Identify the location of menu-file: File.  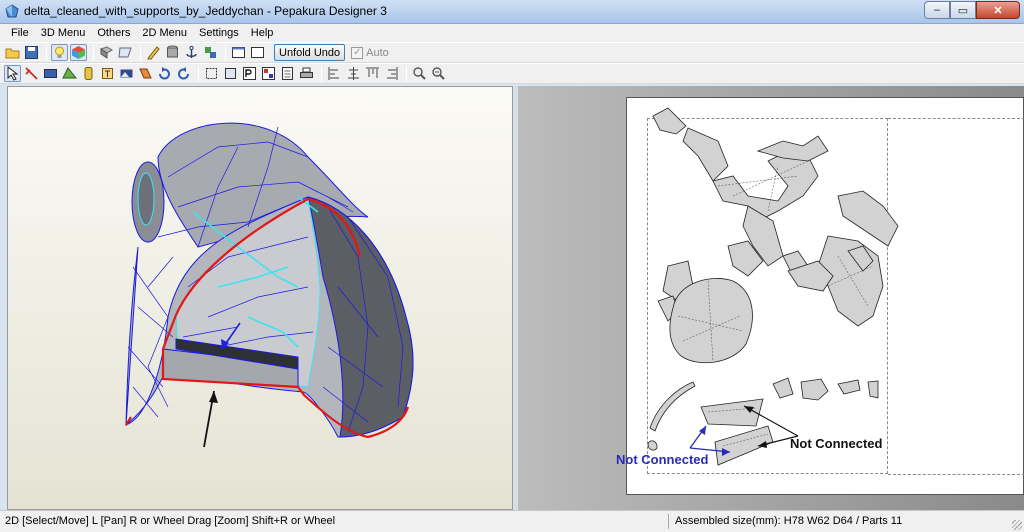
(21, 33).